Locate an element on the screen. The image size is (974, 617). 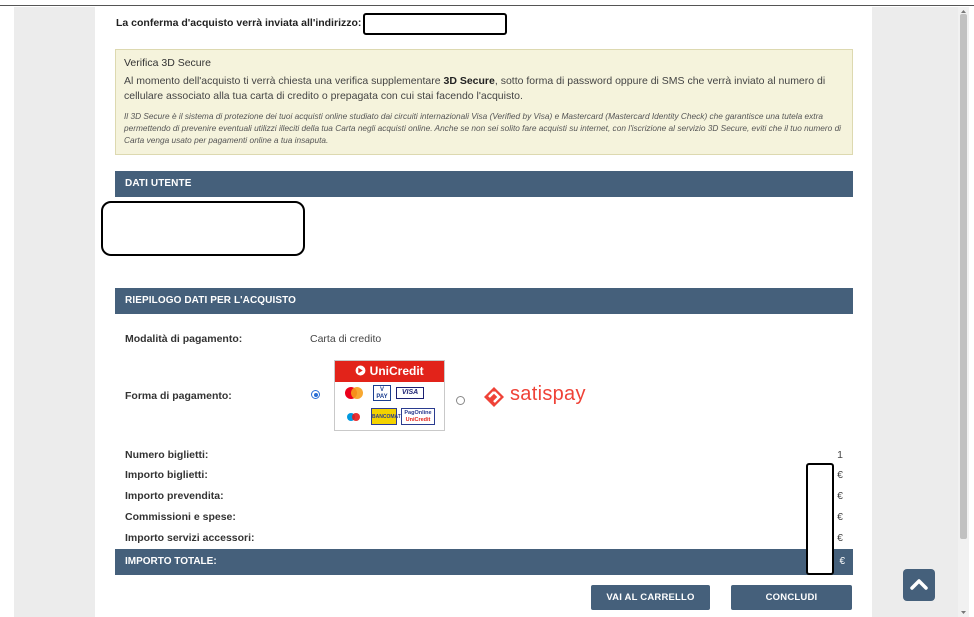
summary-value-ticket-amount: € is located at coordinates (840, 475).